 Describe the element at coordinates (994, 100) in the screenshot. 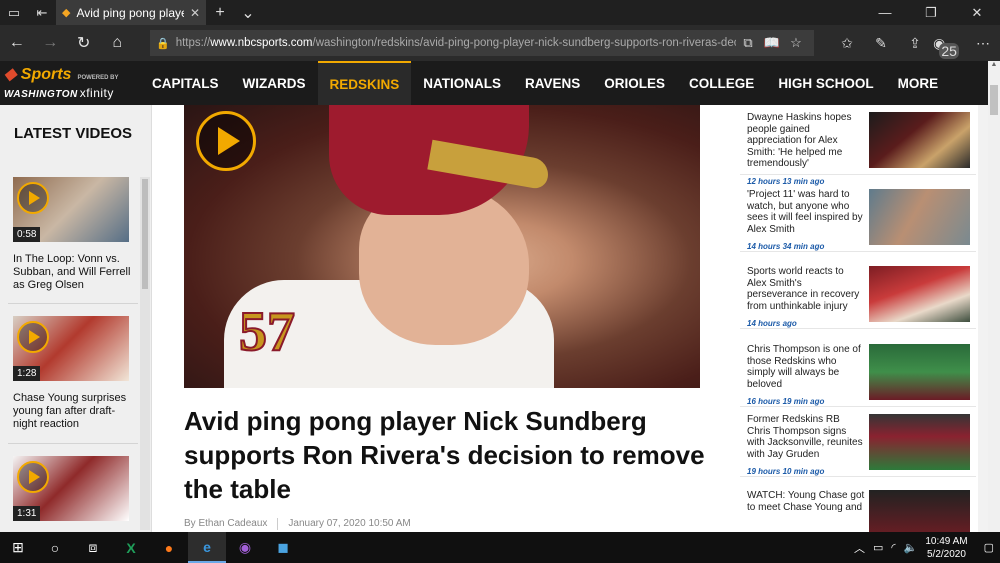

I see `page-scroll-thumb` at that location.